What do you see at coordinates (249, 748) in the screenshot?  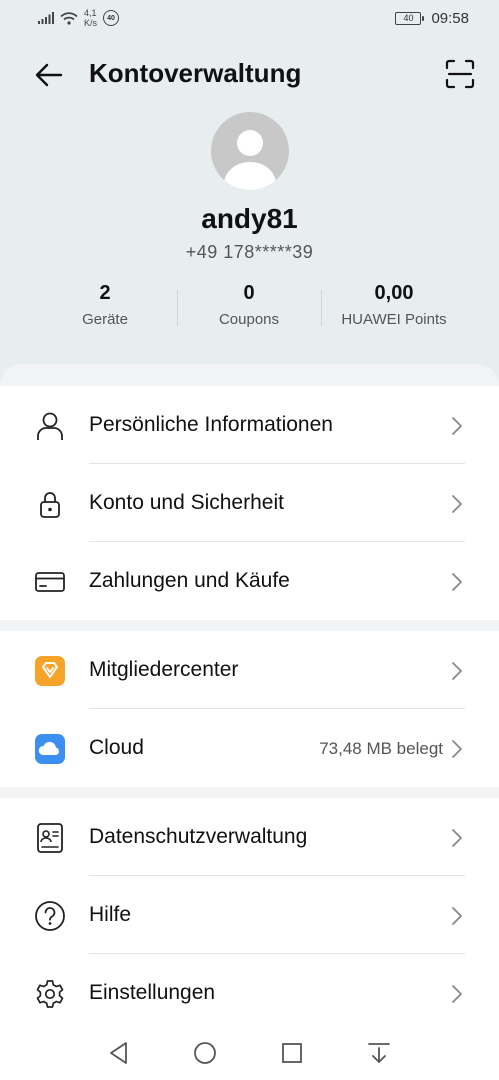 I see `menu-item-cloud: Cloud 73,48 MB belegt` at bounding box center [249, 748].